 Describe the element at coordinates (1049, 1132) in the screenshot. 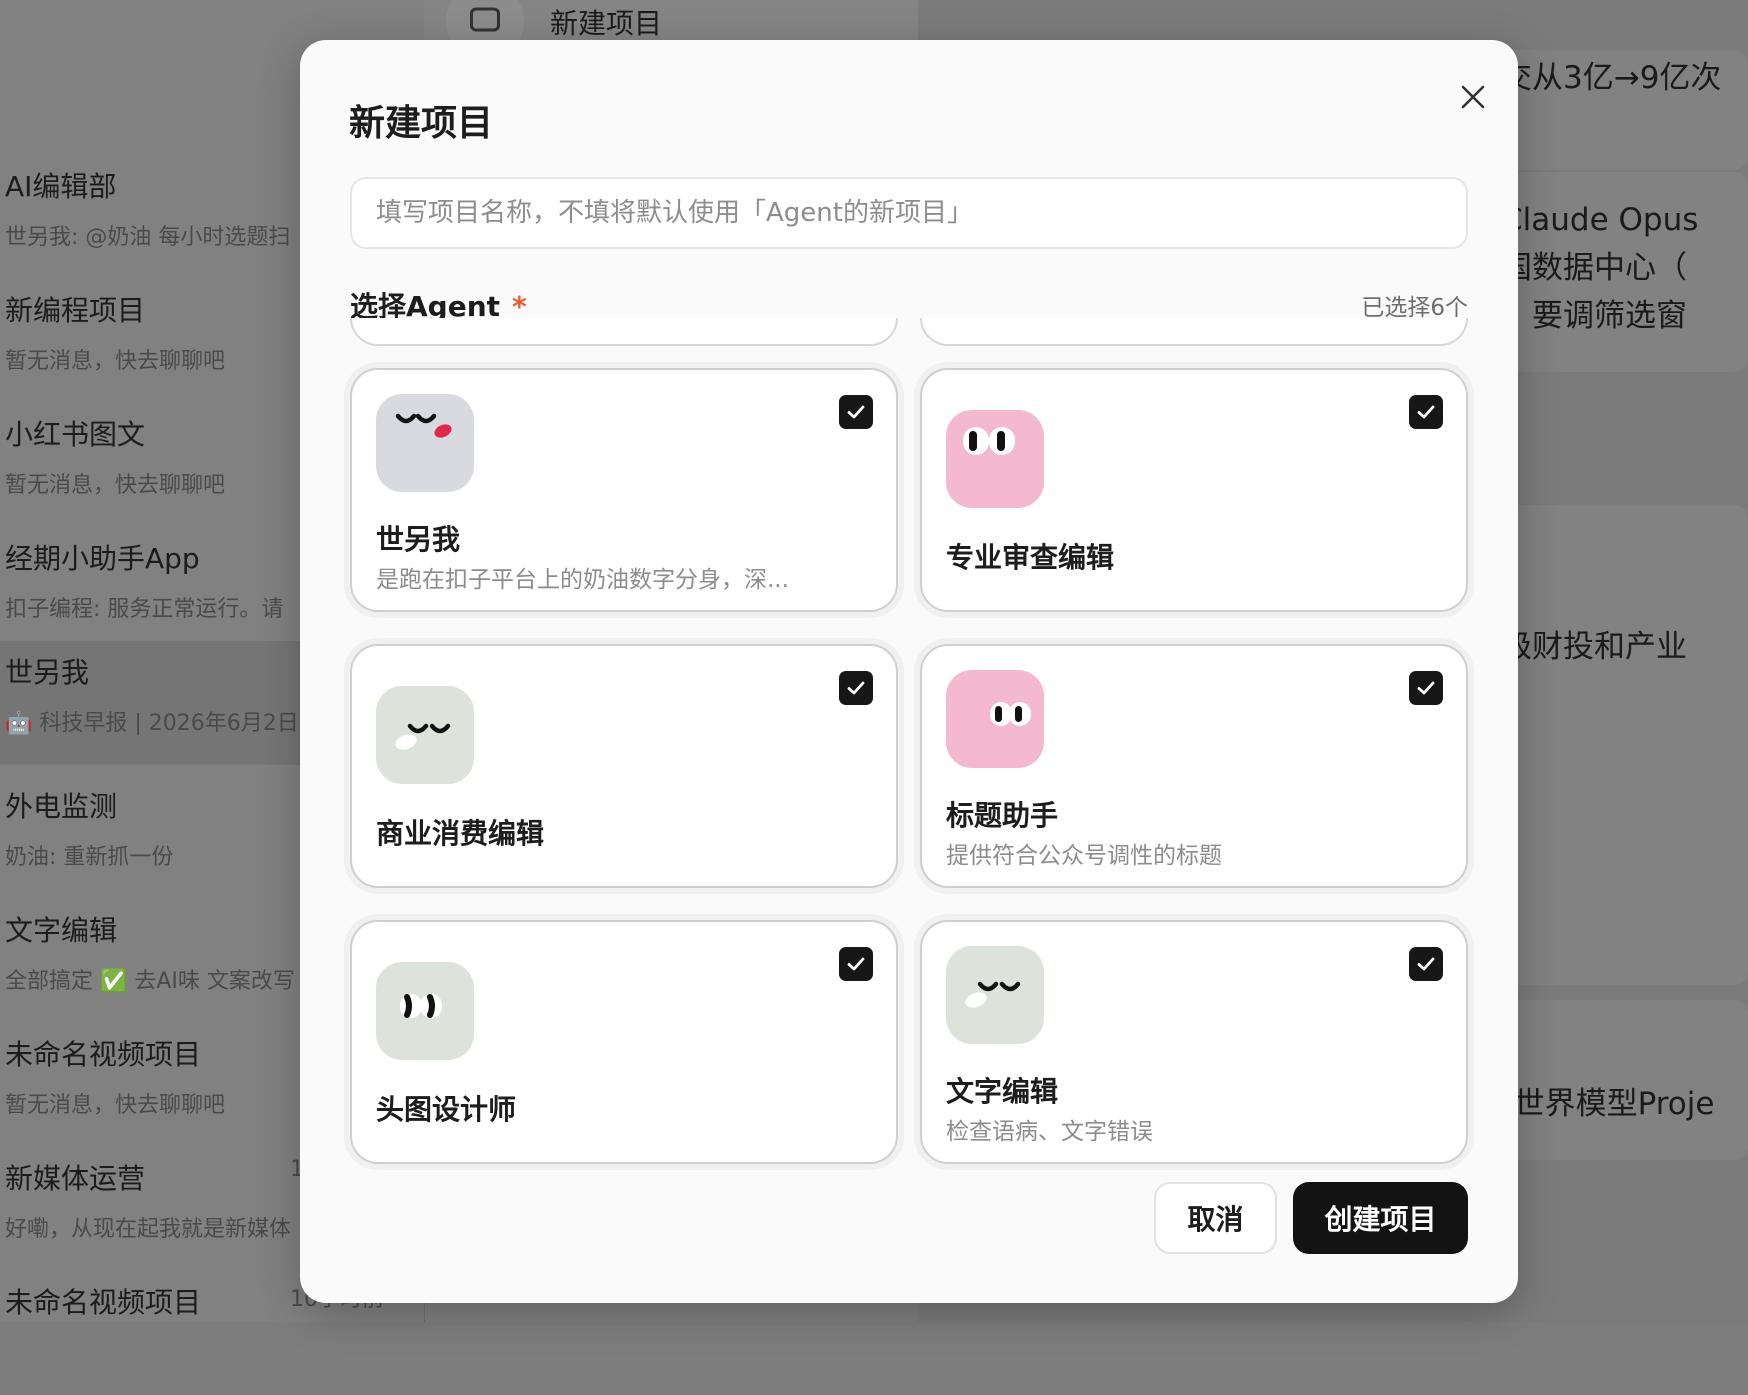

I see `agent-description: 检查语病、文字错误` at that location.